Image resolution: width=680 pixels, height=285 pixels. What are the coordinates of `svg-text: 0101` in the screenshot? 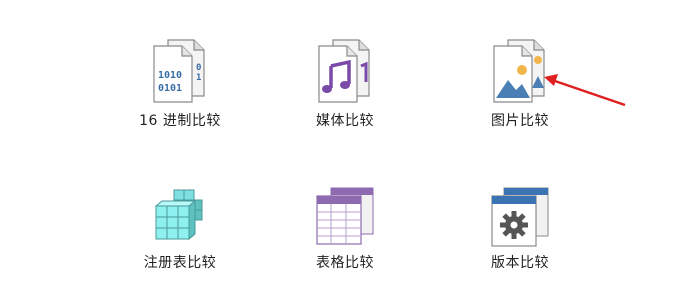 It's located at (170, 88).